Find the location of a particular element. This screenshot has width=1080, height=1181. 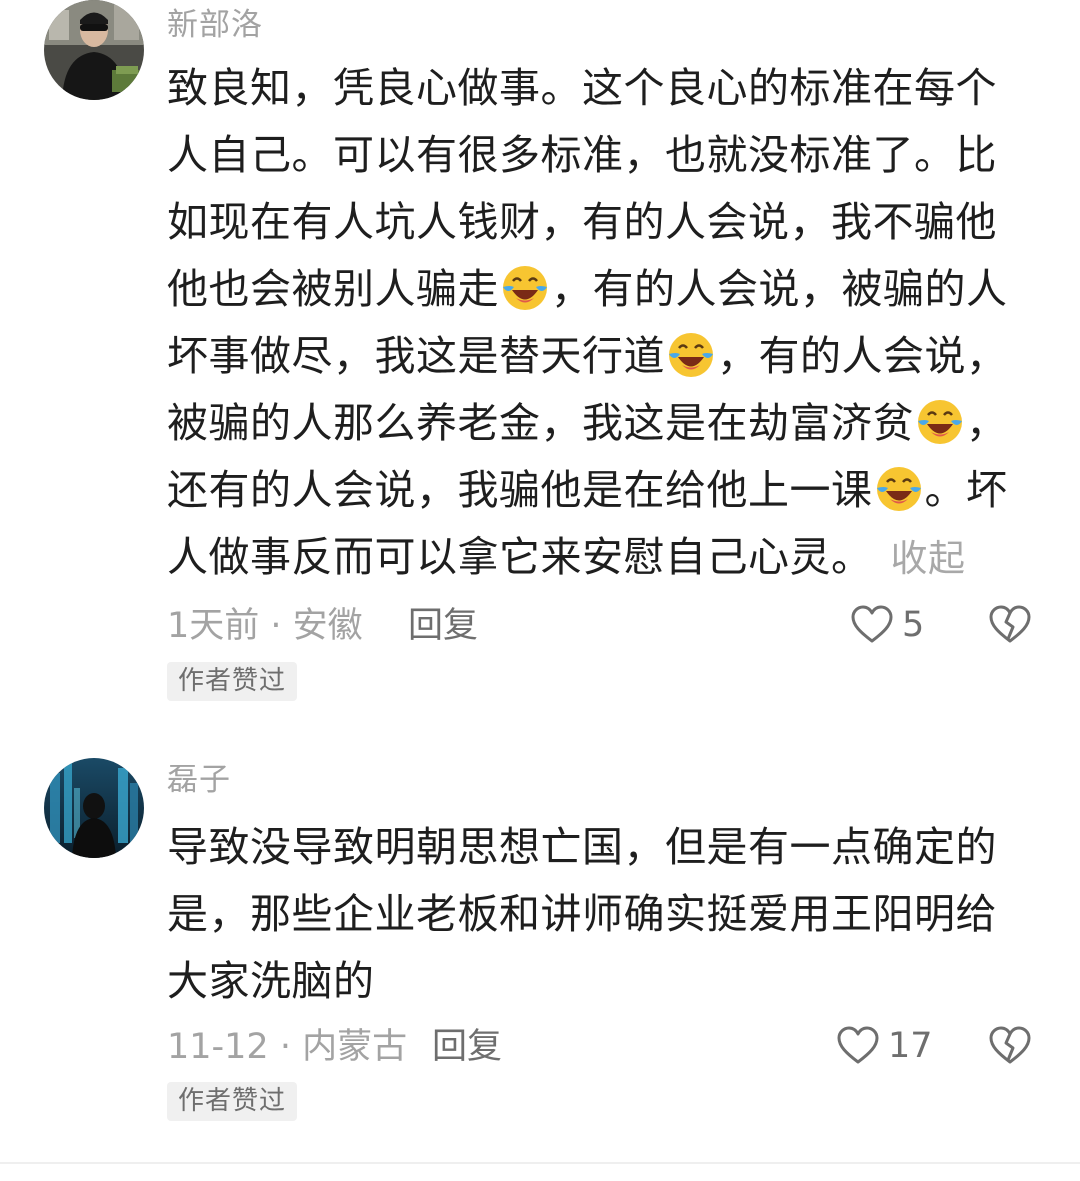

dislike-button is located at coordinates (1010, 1048).